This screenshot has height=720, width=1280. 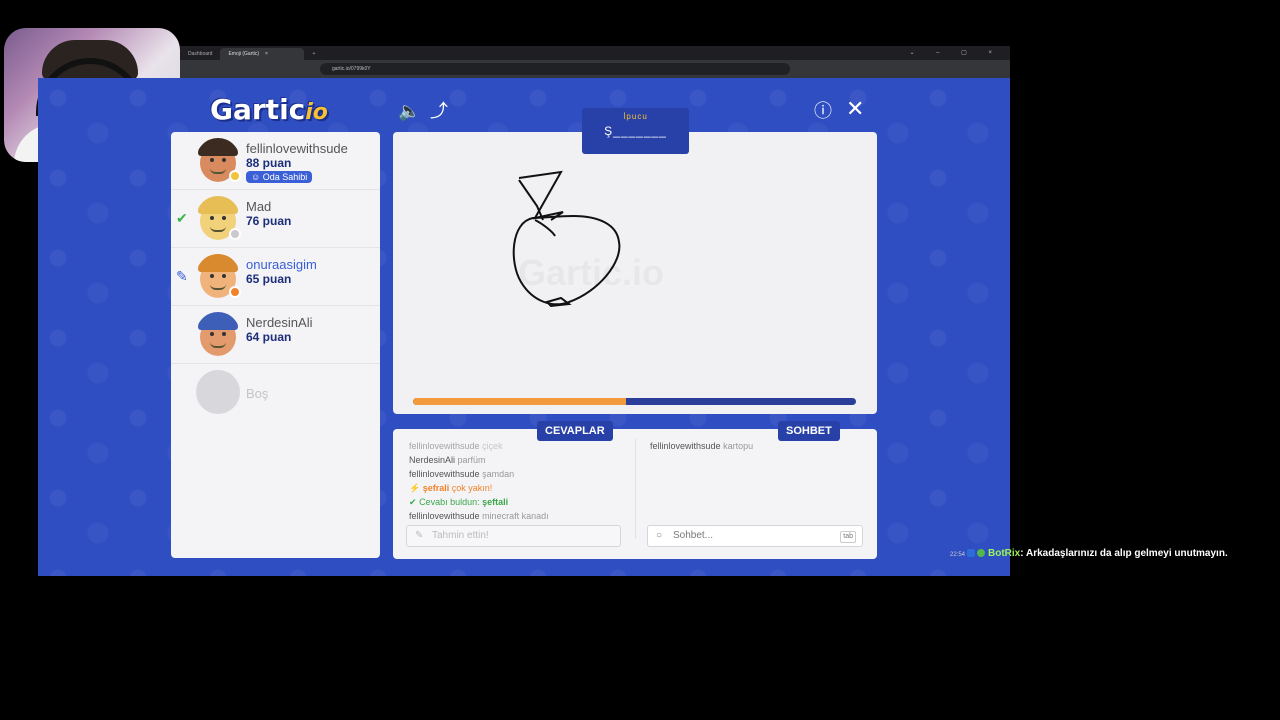 What do you see at coordinates (755, 536) in the screenshot?
I see `chat-input: ○ Sohbet... tab` at bounding box center [755, 536].